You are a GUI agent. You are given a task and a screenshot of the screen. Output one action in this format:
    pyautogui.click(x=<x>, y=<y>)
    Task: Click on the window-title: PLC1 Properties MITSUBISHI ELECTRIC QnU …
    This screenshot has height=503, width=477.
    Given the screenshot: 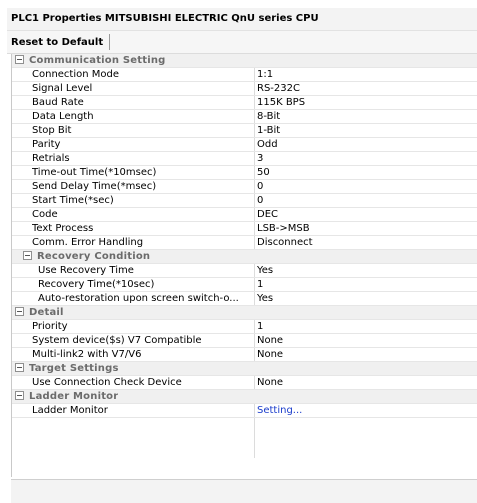 What is the action you would take?
    pyautogui.click(x=165, y=18)
    